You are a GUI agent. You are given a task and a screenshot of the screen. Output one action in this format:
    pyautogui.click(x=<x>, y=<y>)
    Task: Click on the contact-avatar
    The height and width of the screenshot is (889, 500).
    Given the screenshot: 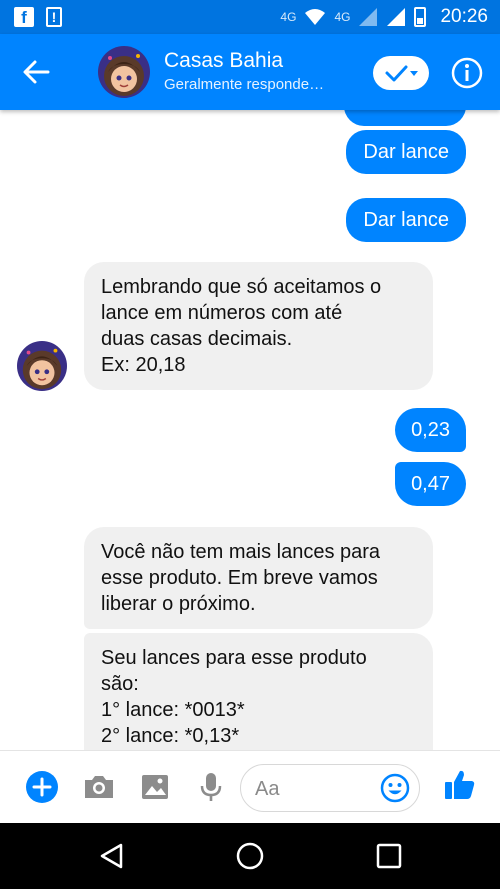 What is the action you would take?
    pyautogui.click(x=124, y=72)
    